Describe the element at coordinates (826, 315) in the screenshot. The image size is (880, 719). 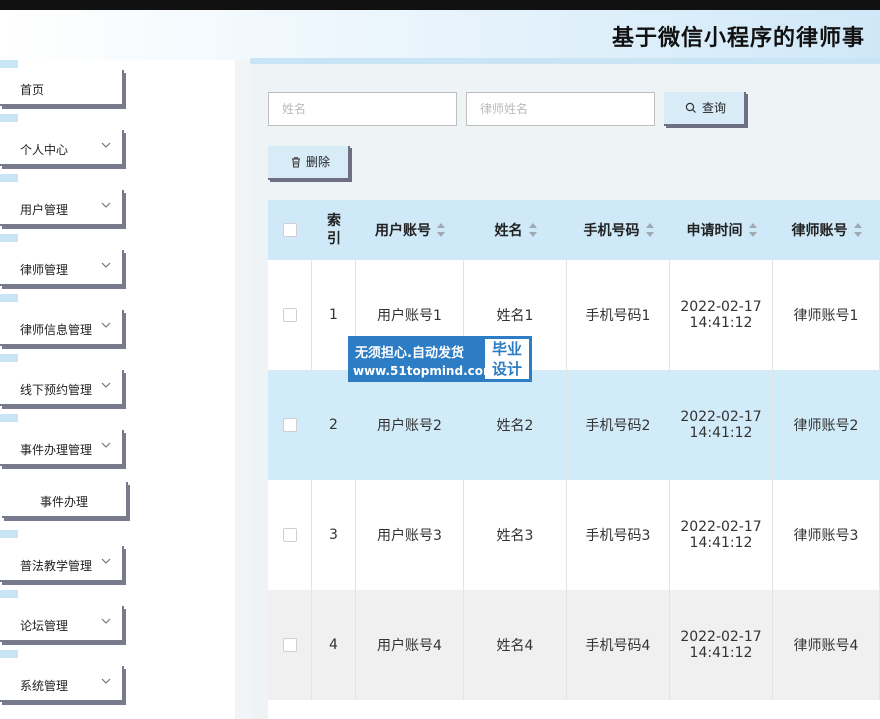
I see `cell-lawyer-account: 律师账号1` at that location.